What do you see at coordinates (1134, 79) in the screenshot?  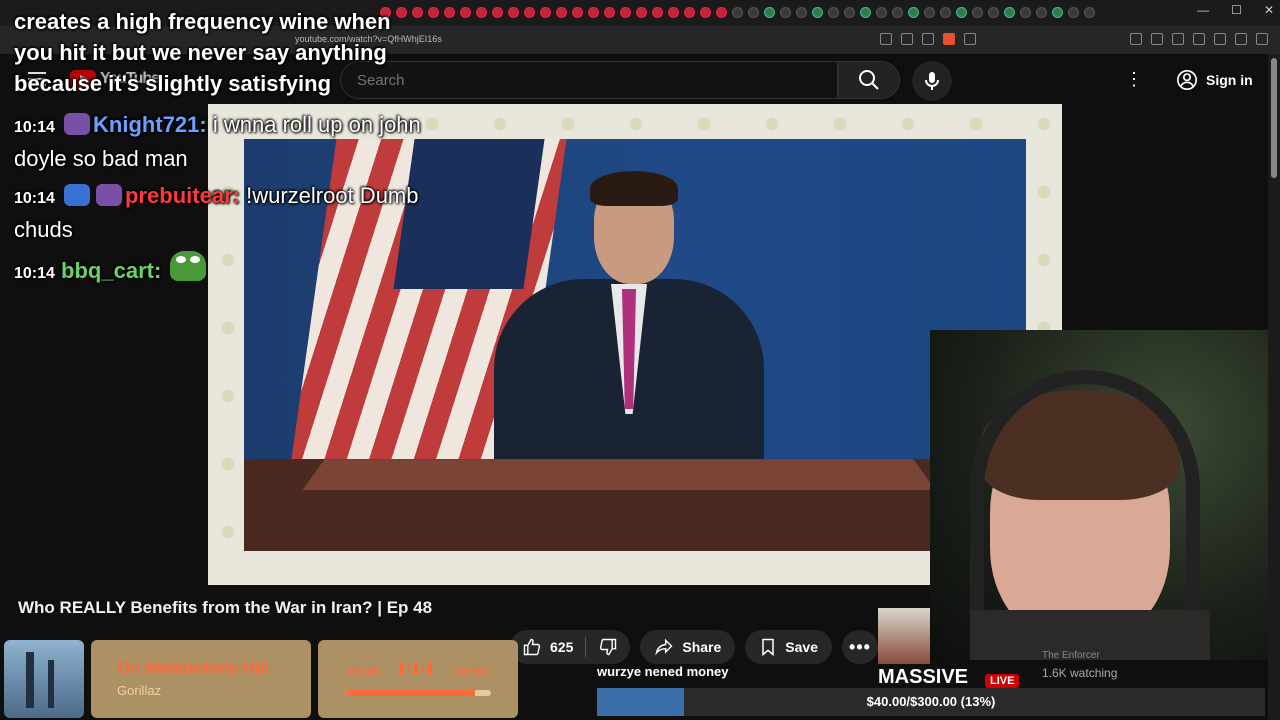 I see `settings-menu-icon: ⋮` at bounding box center [1134, 79].